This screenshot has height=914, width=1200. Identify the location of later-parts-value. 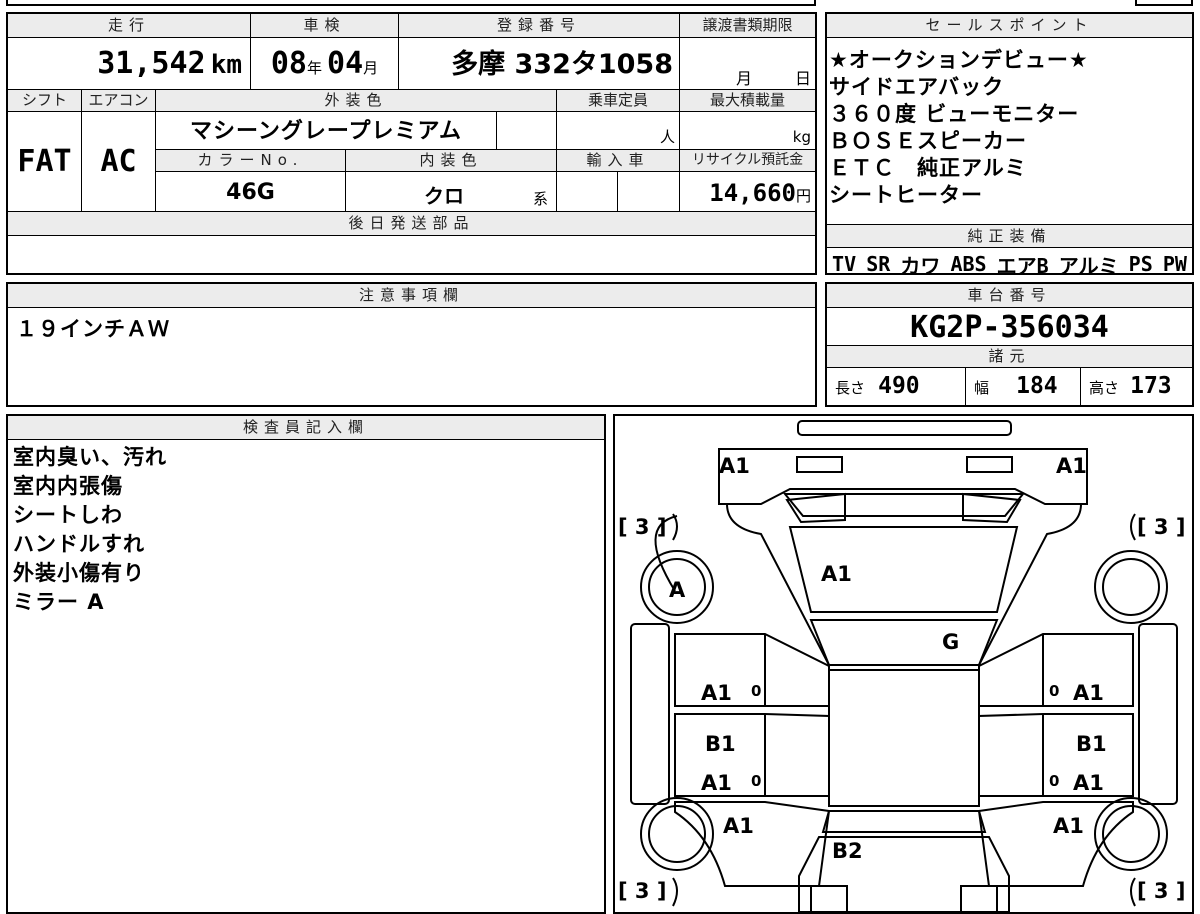
(411, 254).